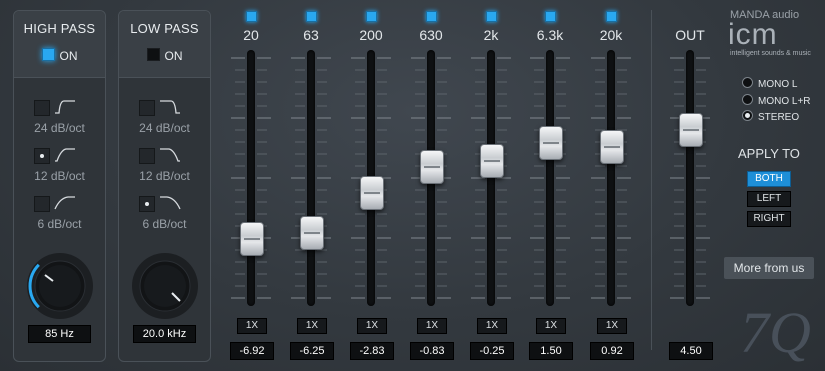  I want to click on output-fader: OUT 4.50, so click(690, 185).